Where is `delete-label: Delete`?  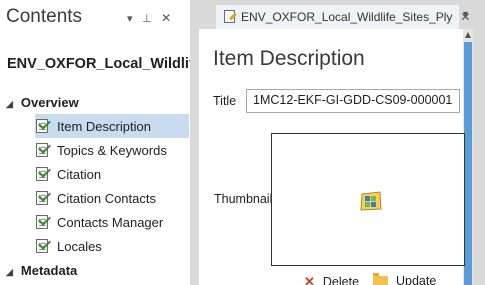
delete-label: Delete is located at coordinates (341, 280).